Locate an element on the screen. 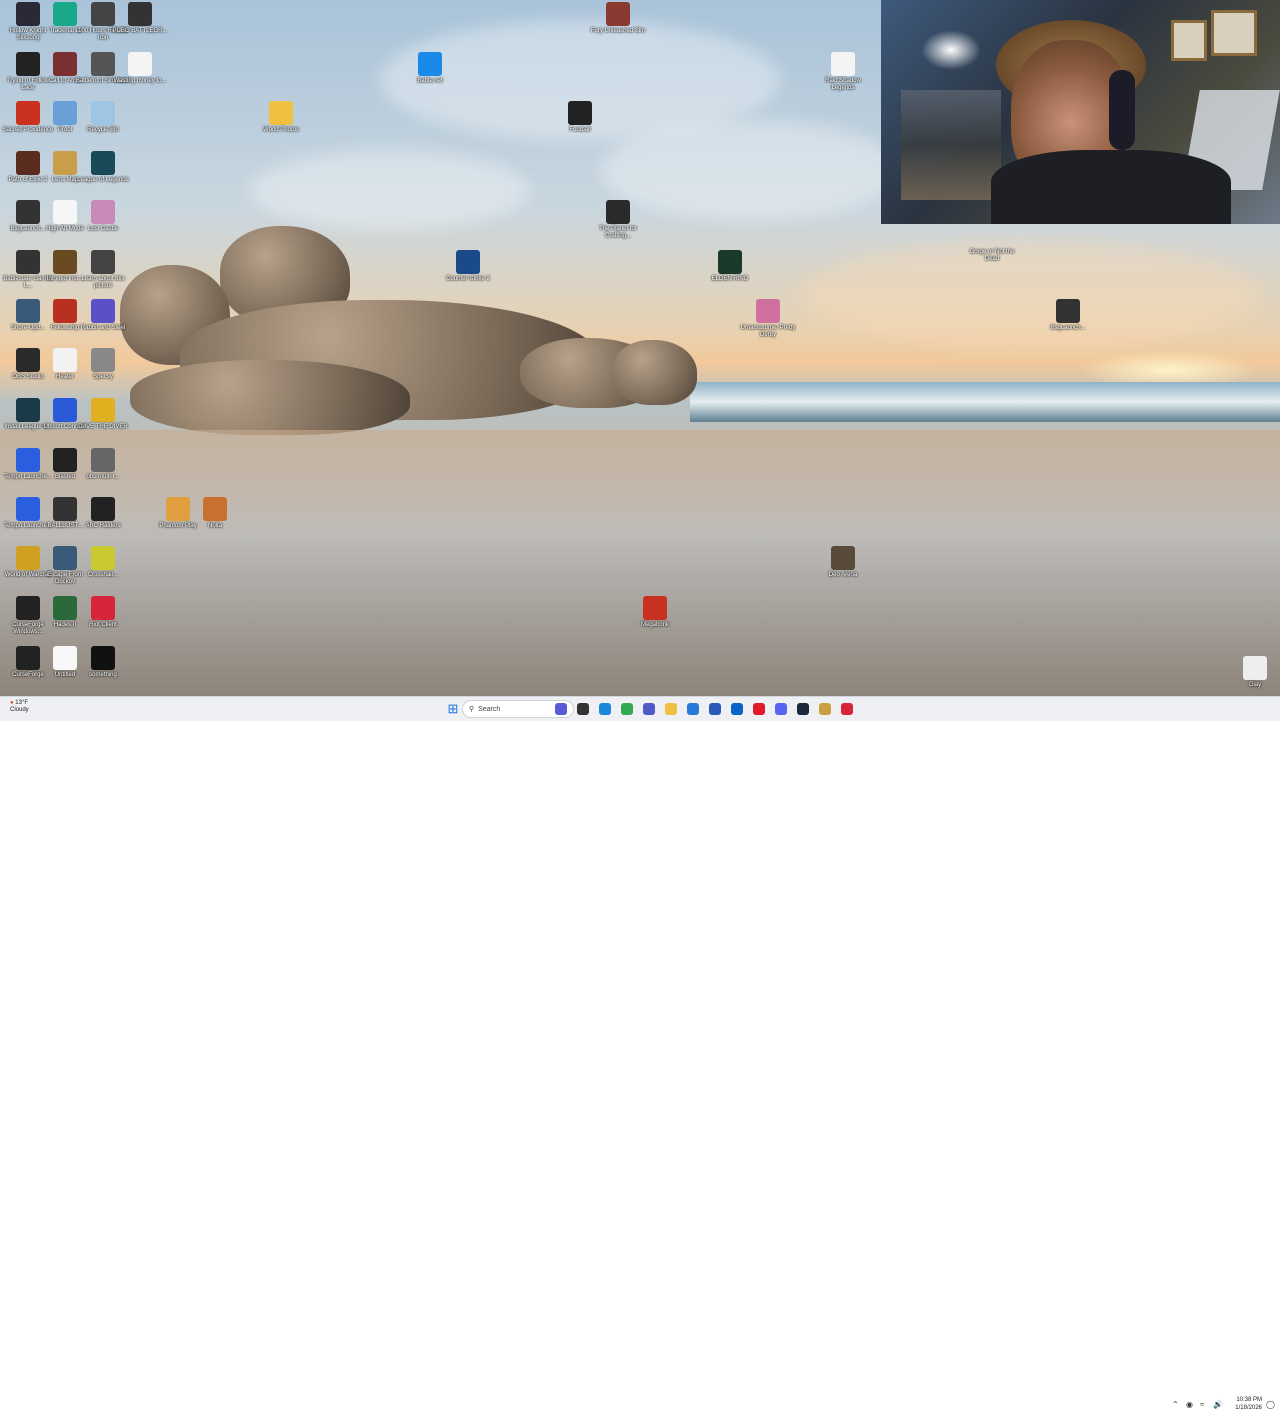 Image resolution: width=1280 pixels, height=1412 pixels. sea is located at coordinates (985, 402).